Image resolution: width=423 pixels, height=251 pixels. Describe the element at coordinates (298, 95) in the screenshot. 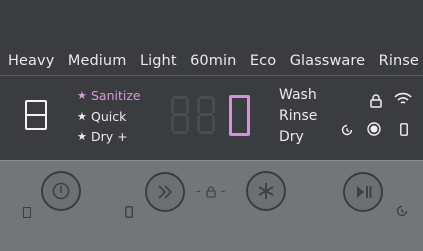

I see `status-wash: Wash` at that location.